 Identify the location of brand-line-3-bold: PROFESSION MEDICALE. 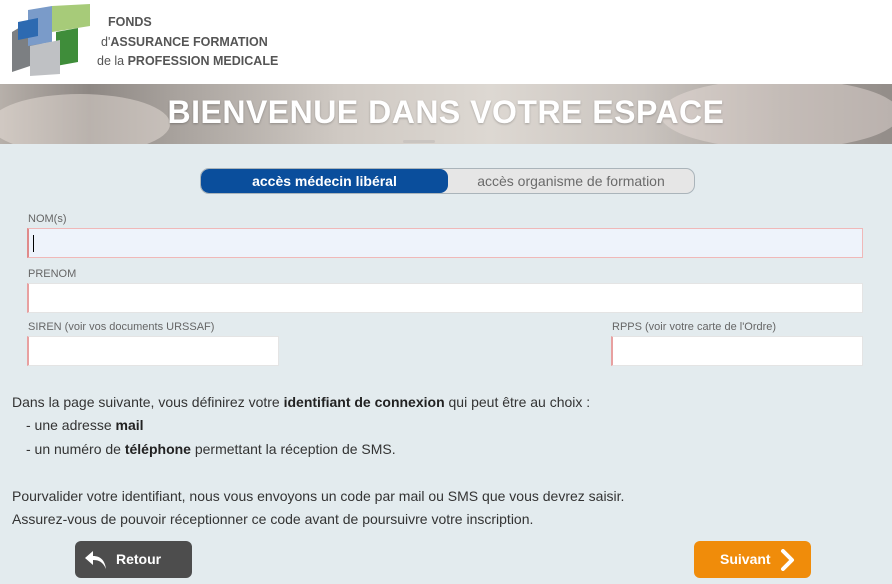
(203, 61).